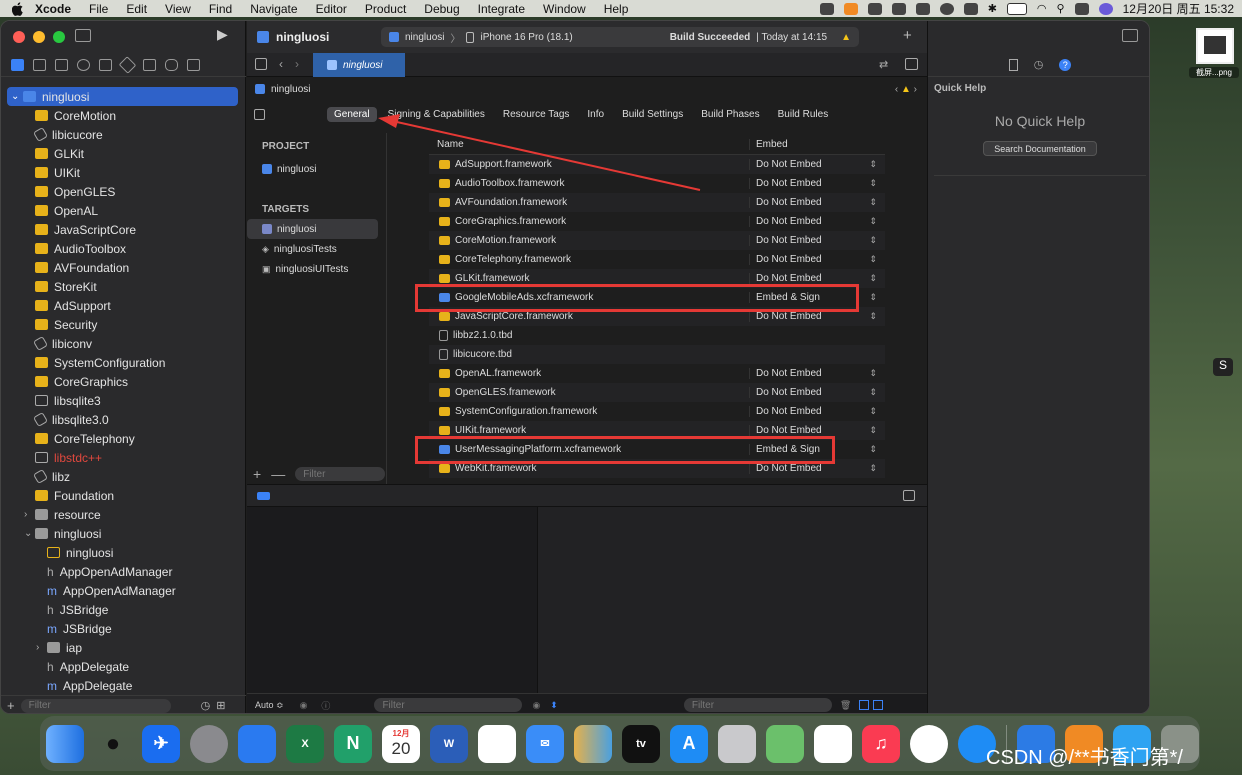 The width and height of the screenshot is (1242, 775). I want to click on tab-build-rules: Build Rules, so click(803, 114).